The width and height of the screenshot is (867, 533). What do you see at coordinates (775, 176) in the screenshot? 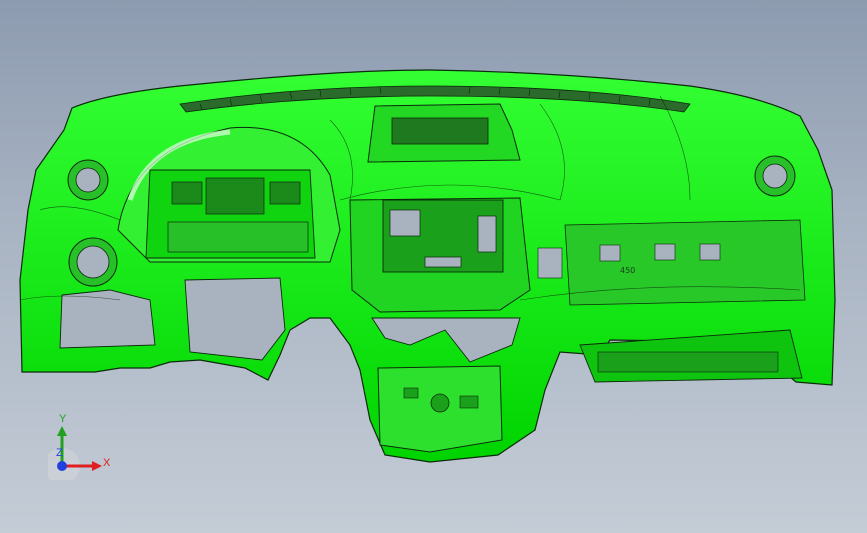
I see `right-outer-vent-hole` at bounding box center [775, 176].